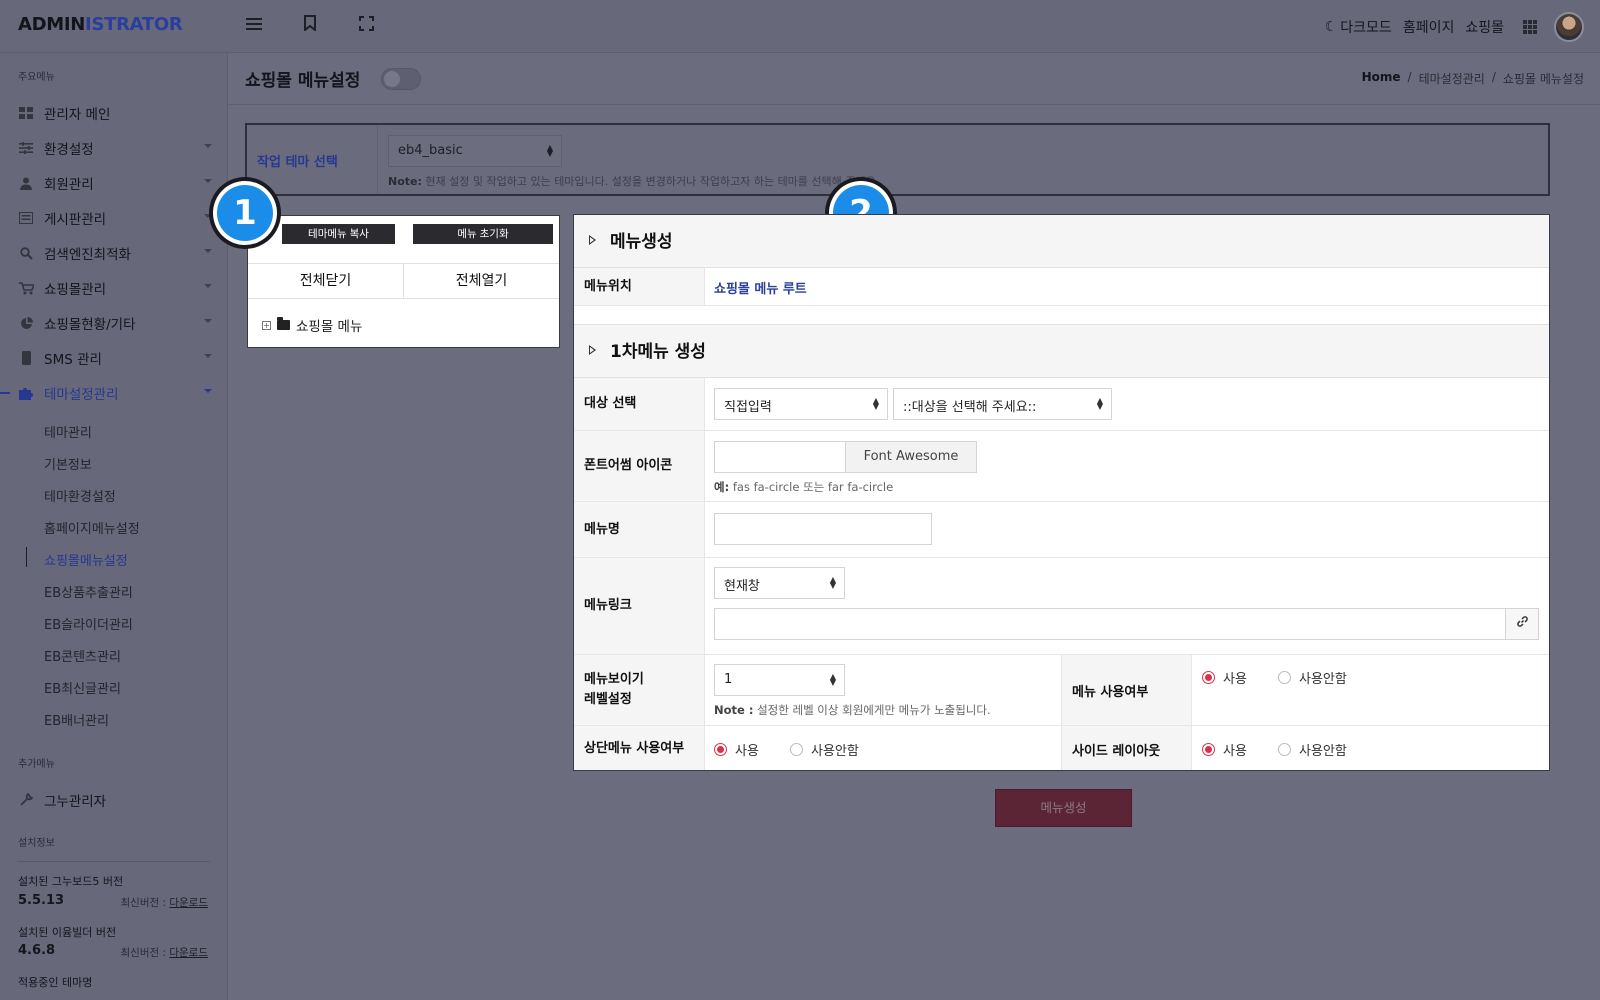 The height and width of the screenshot is (1000, 1600). I want to click on font-awesome-button: Font Awesome, so click(911, 457).